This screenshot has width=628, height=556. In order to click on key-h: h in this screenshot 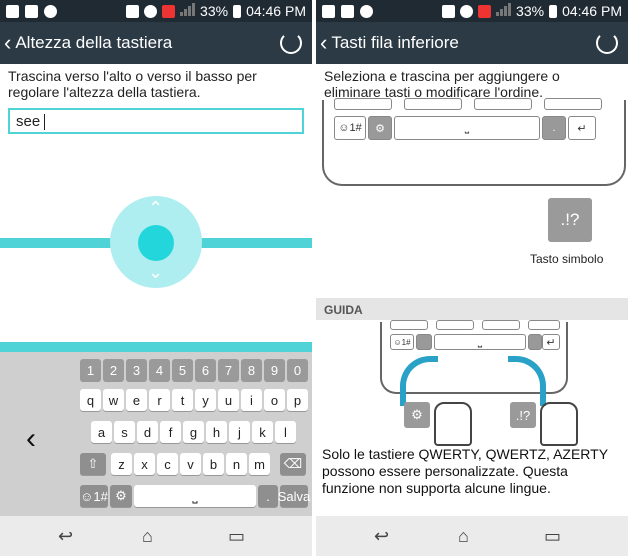, I will do `click(216, 432)`.